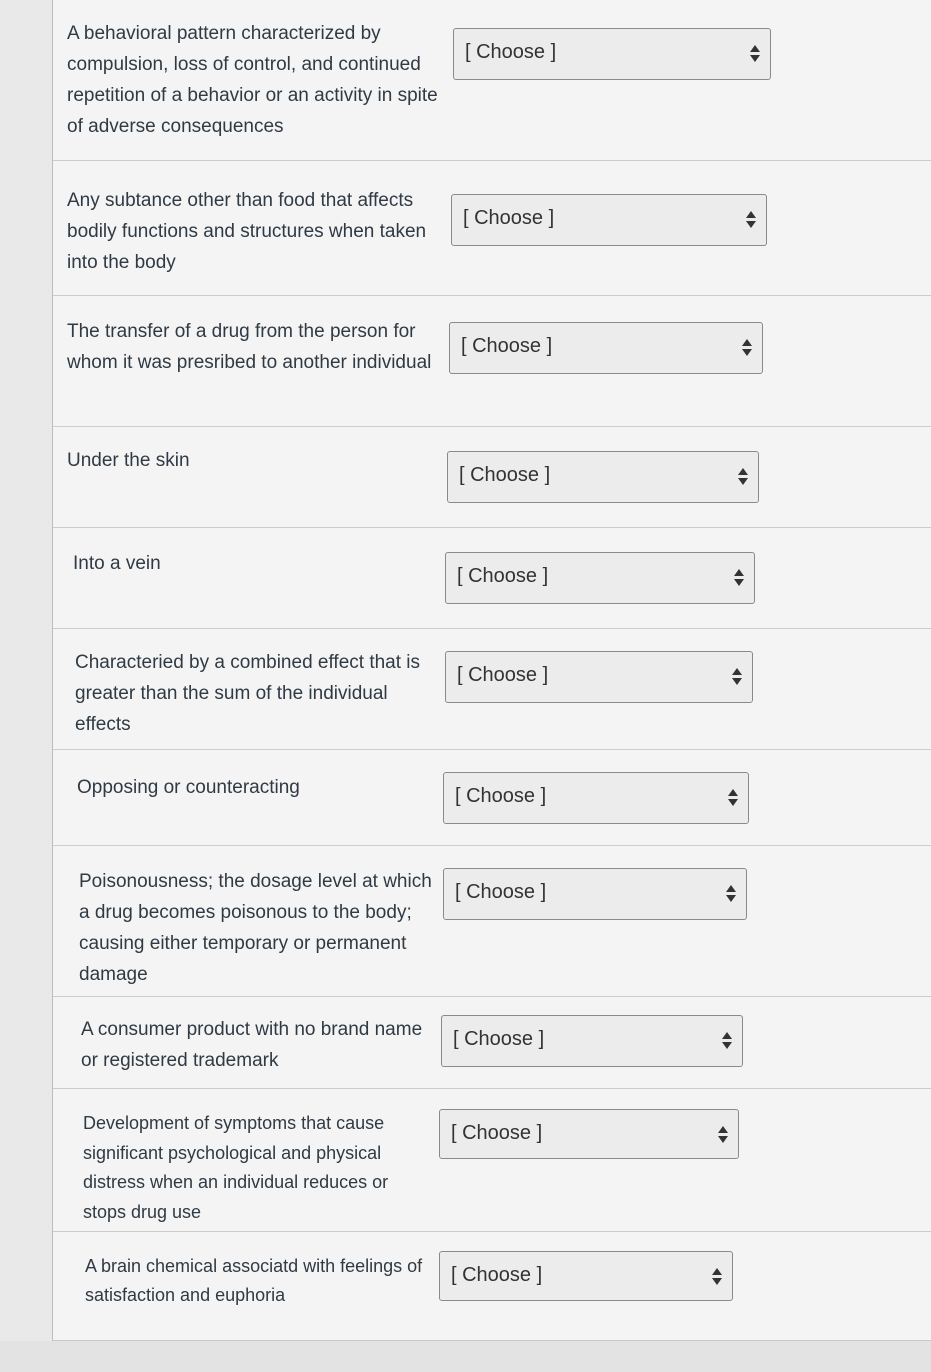  Describe the element at coordinates (188, 787) in the screenshot. I see `match-prompt: Opposing or counteracting` at that location.